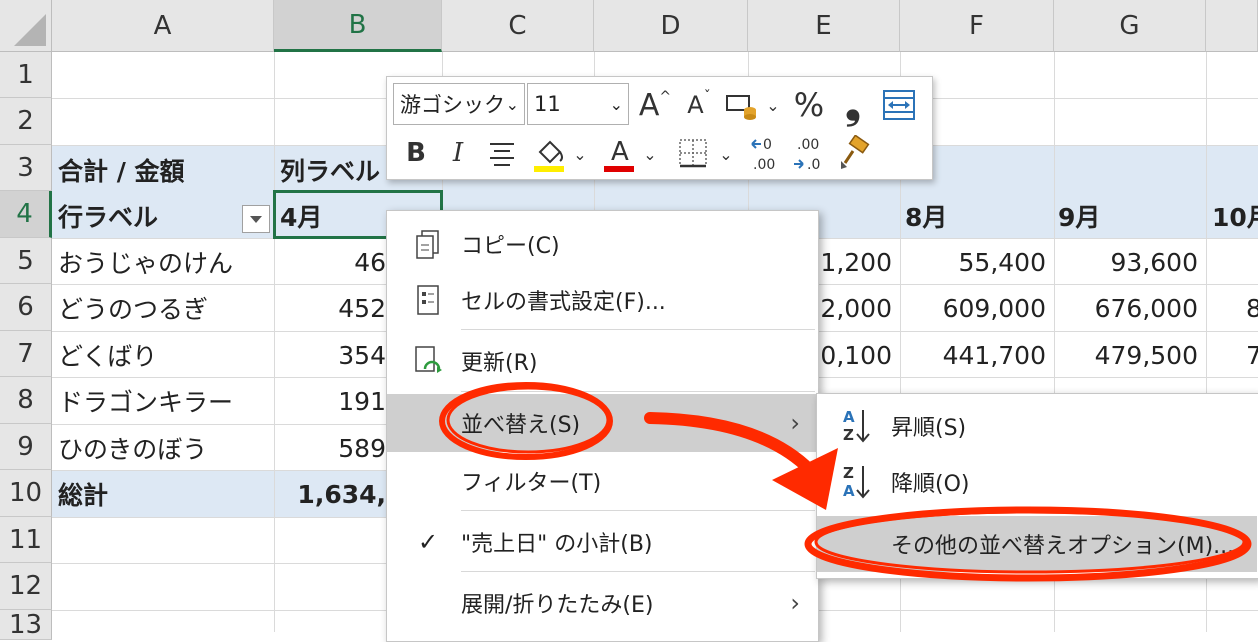  What do you see at coordinates (334, 262) in the screenshot?
I see `pivot-value: 46` at bounding box center [334, 262].